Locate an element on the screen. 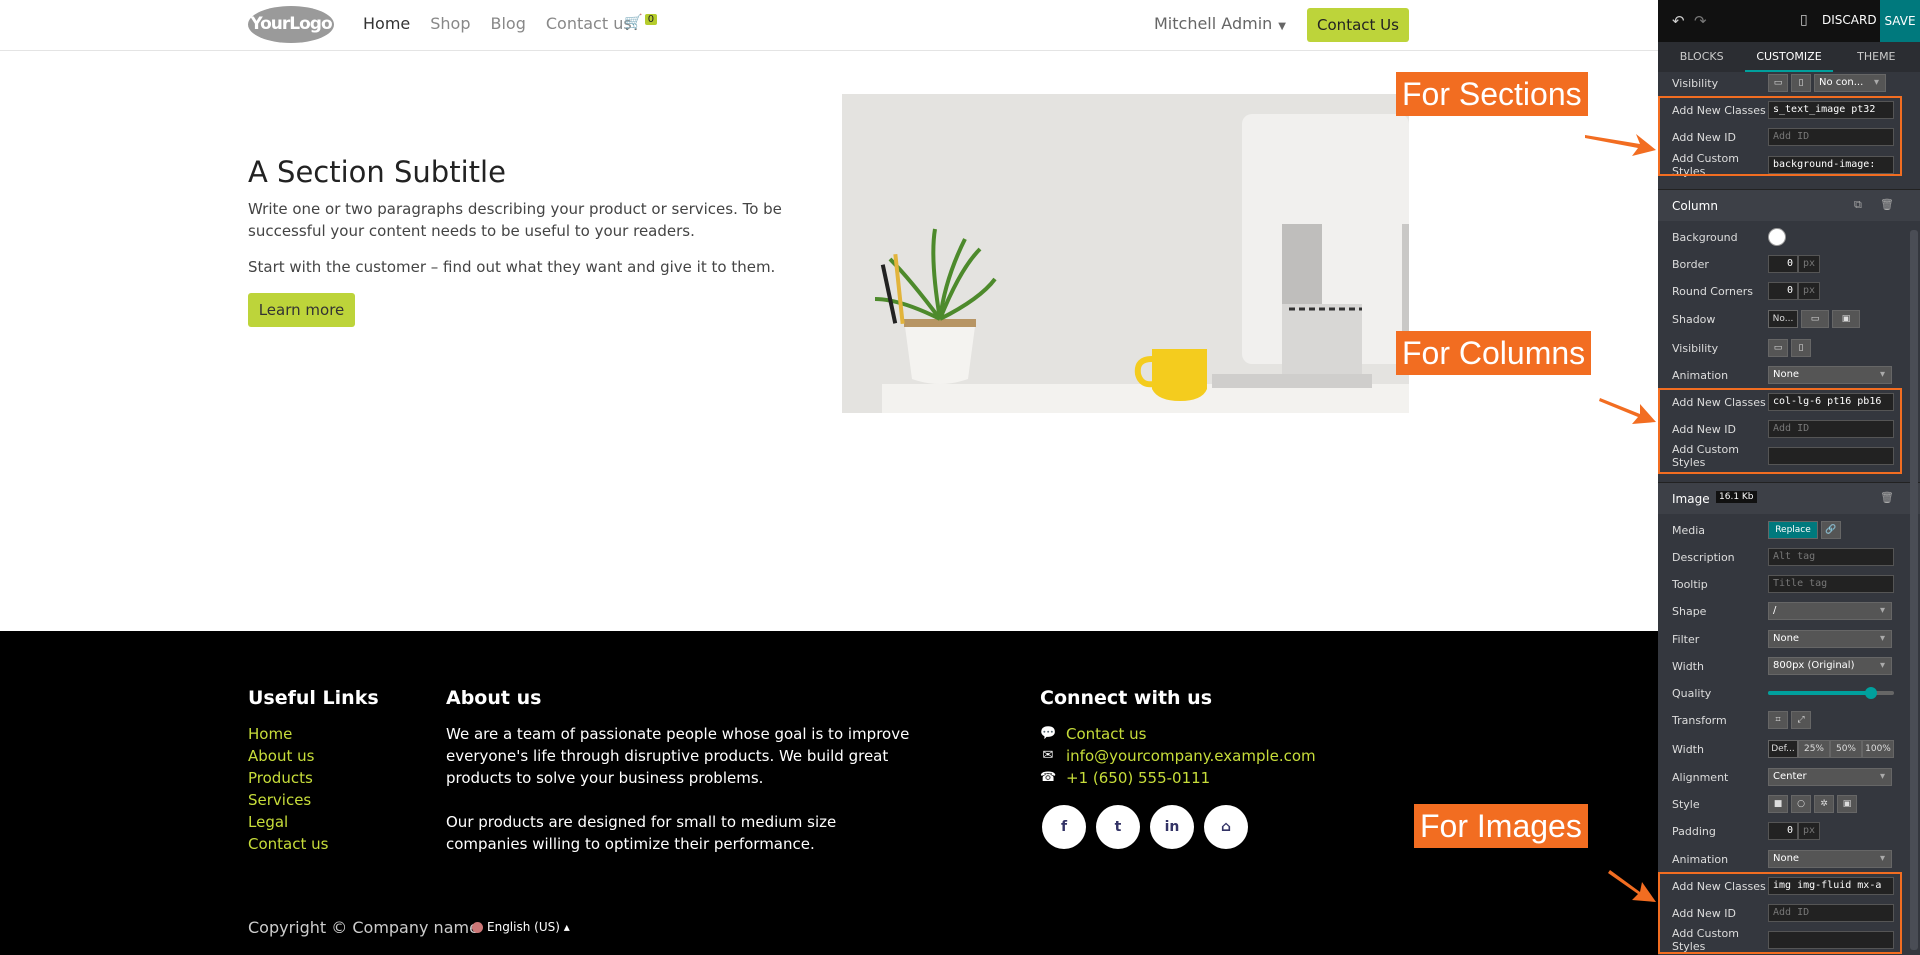 The height and width of the screenshot is (955, 1920). connect-contact-link: Contact us is located at coordinates (1106, 734).